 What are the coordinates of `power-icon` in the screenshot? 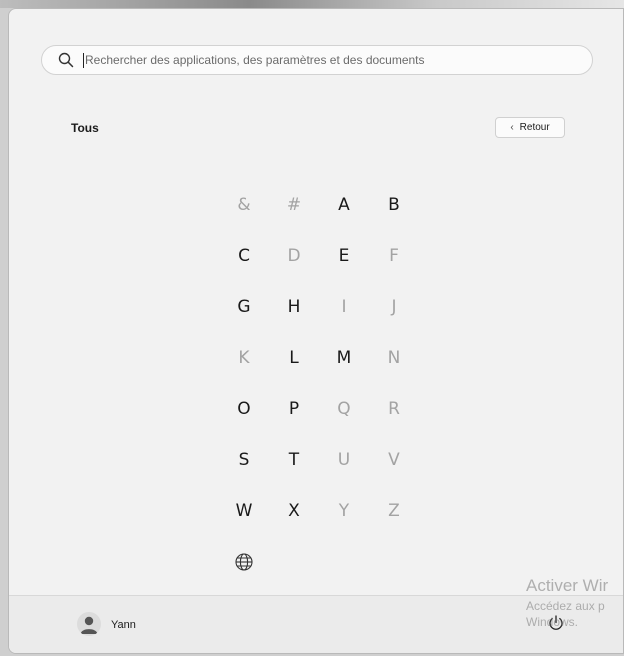 It's located at (556, 623).